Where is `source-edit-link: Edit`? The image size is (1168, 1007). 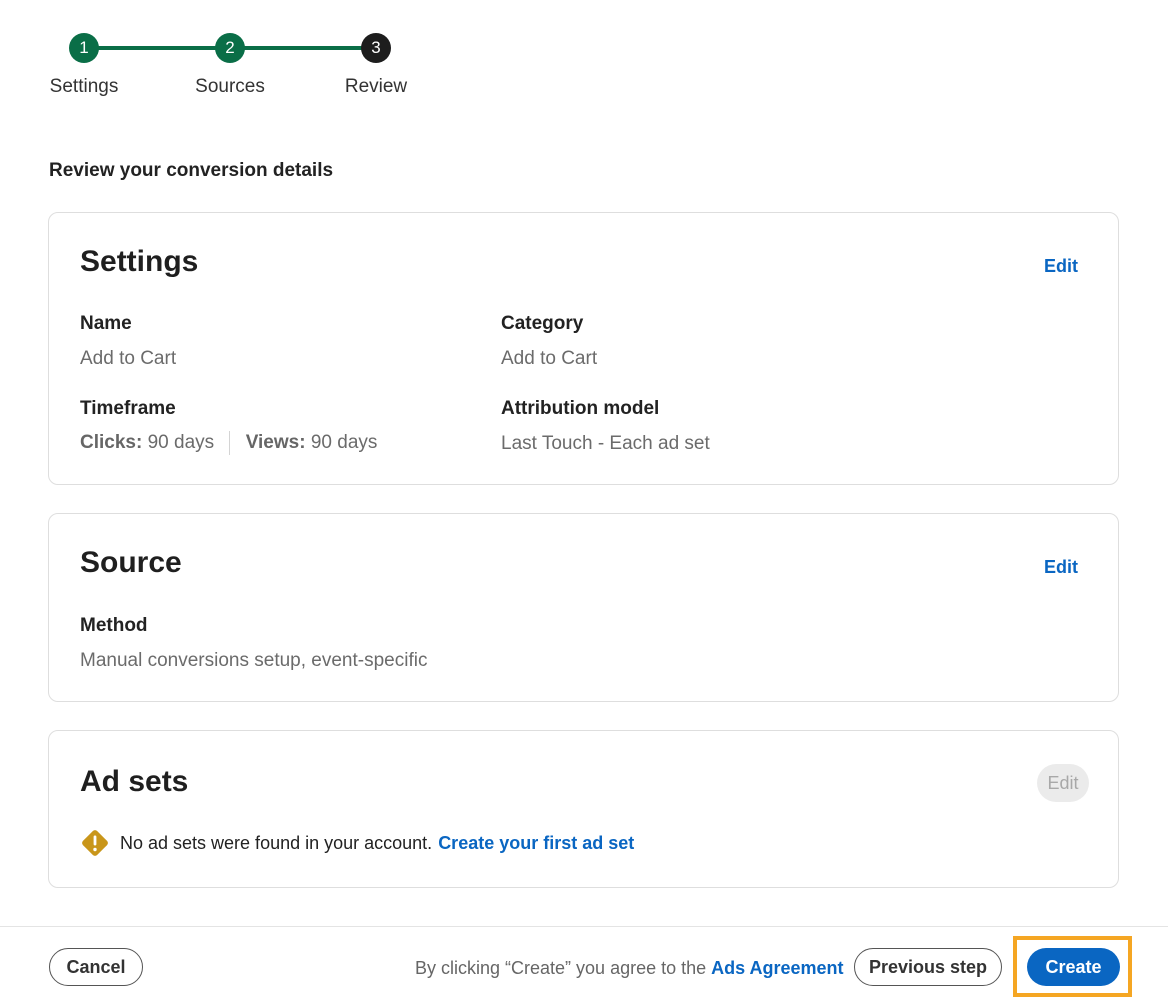
source-edit-link: Edit is located at coordinates (1061, 567).